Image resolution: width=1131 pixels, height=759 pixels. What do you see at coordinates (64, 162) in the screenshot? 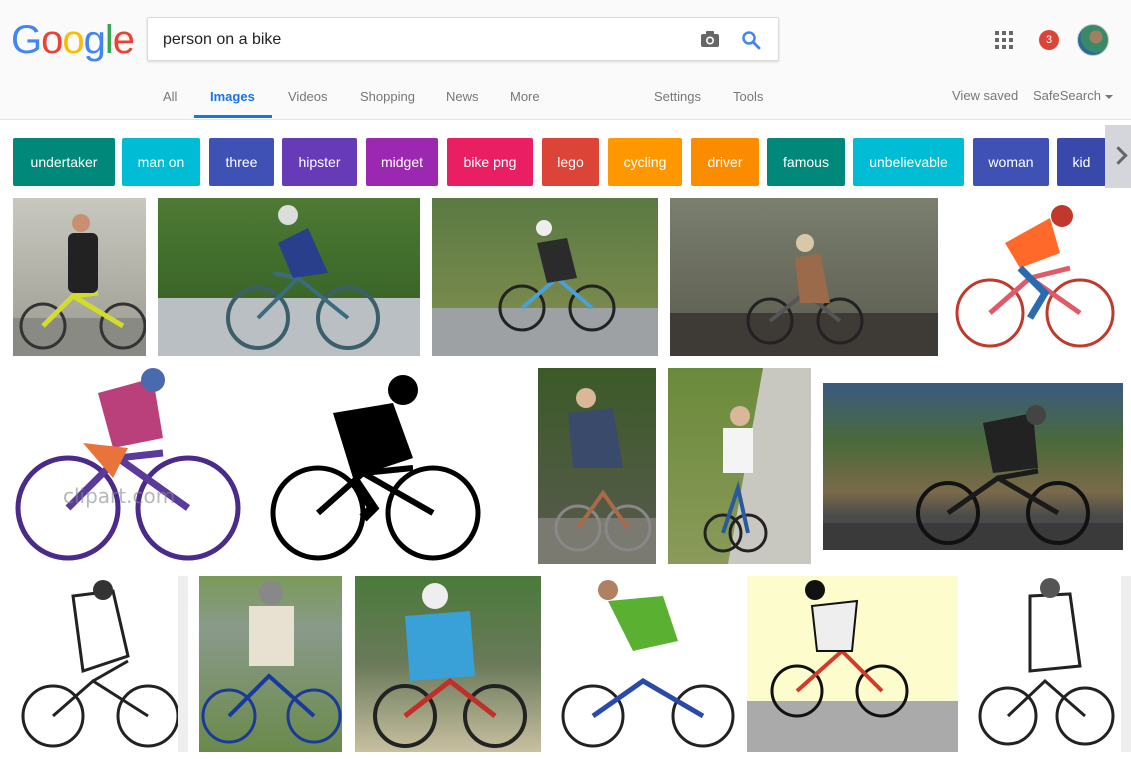
I see `chip: undertaker` at bounding box center [64, 162].